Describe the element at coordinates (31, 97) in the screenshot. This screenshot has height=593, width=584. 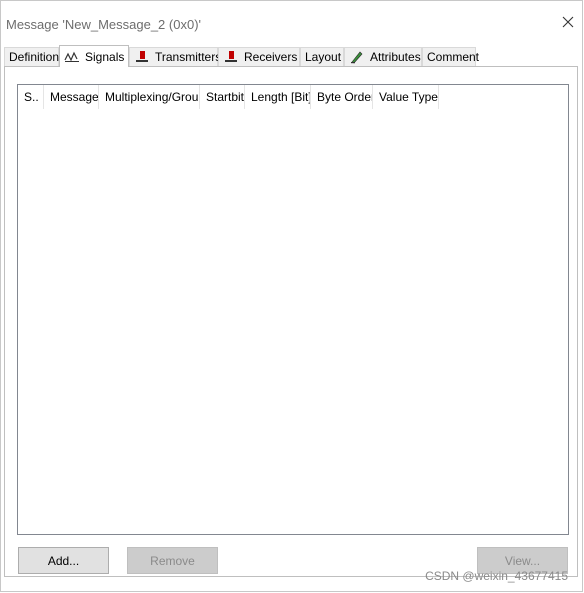
I see `column-header-signal: S..` at that location.